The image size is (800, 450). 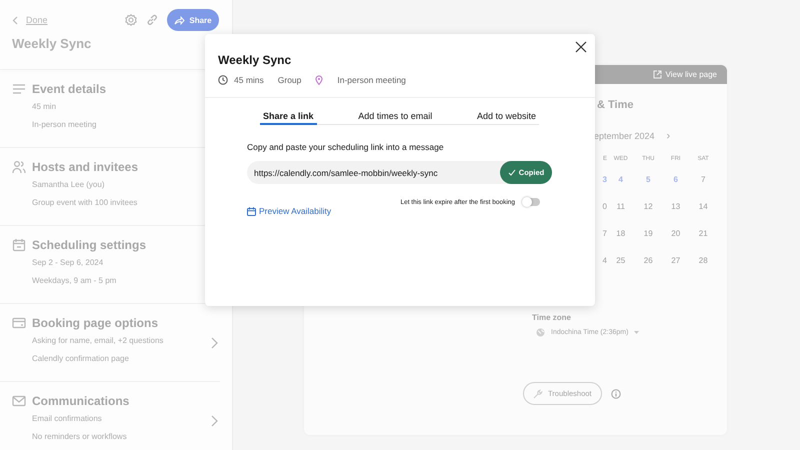 I want to click on section-detail: Group event with 100 invitees, so click(x=85, y=203).